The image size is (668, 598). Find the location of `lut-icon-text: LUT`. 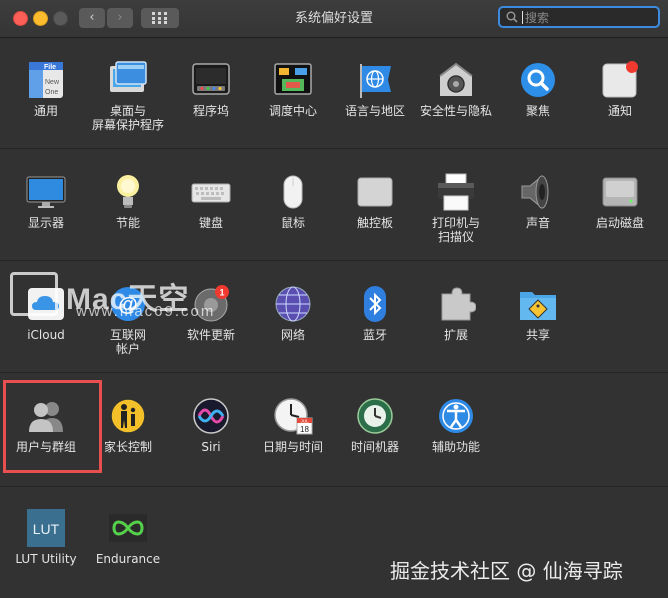

lut-icon-text: LUT is located at coordinates (46, 529).